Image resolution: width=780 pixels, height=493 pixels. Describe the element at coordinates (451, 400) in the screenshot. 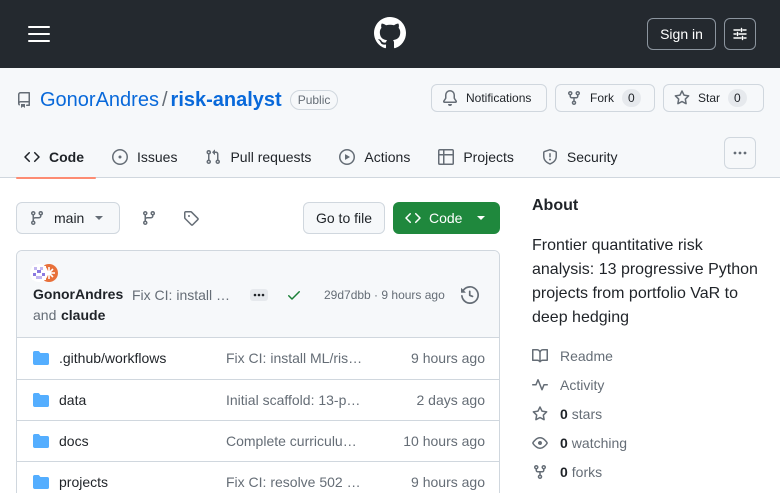

I see `file-time: 2 days ago` at that location.